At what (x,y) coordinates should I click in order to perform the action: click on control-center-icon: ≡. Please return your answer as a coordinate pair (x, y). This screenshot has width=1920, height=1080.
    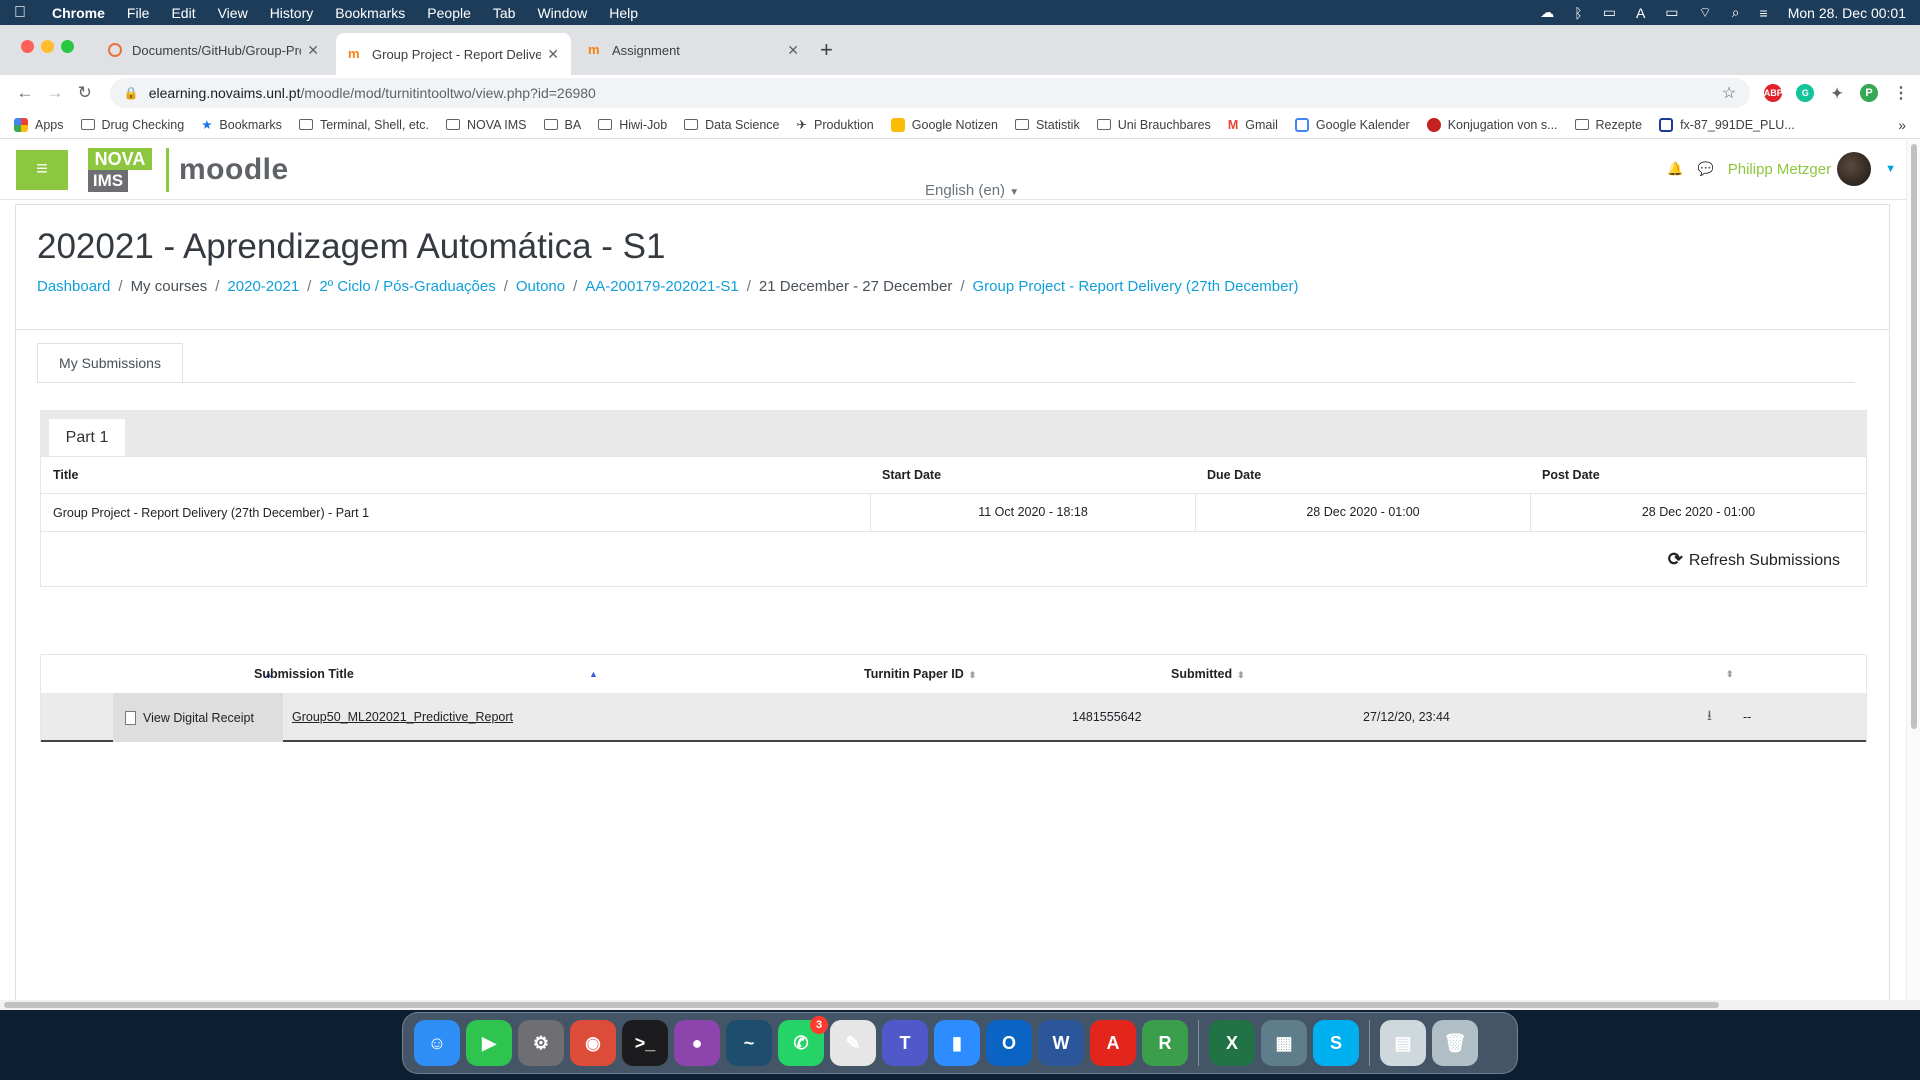
    Looking at the image, I should click on (1764, 13).